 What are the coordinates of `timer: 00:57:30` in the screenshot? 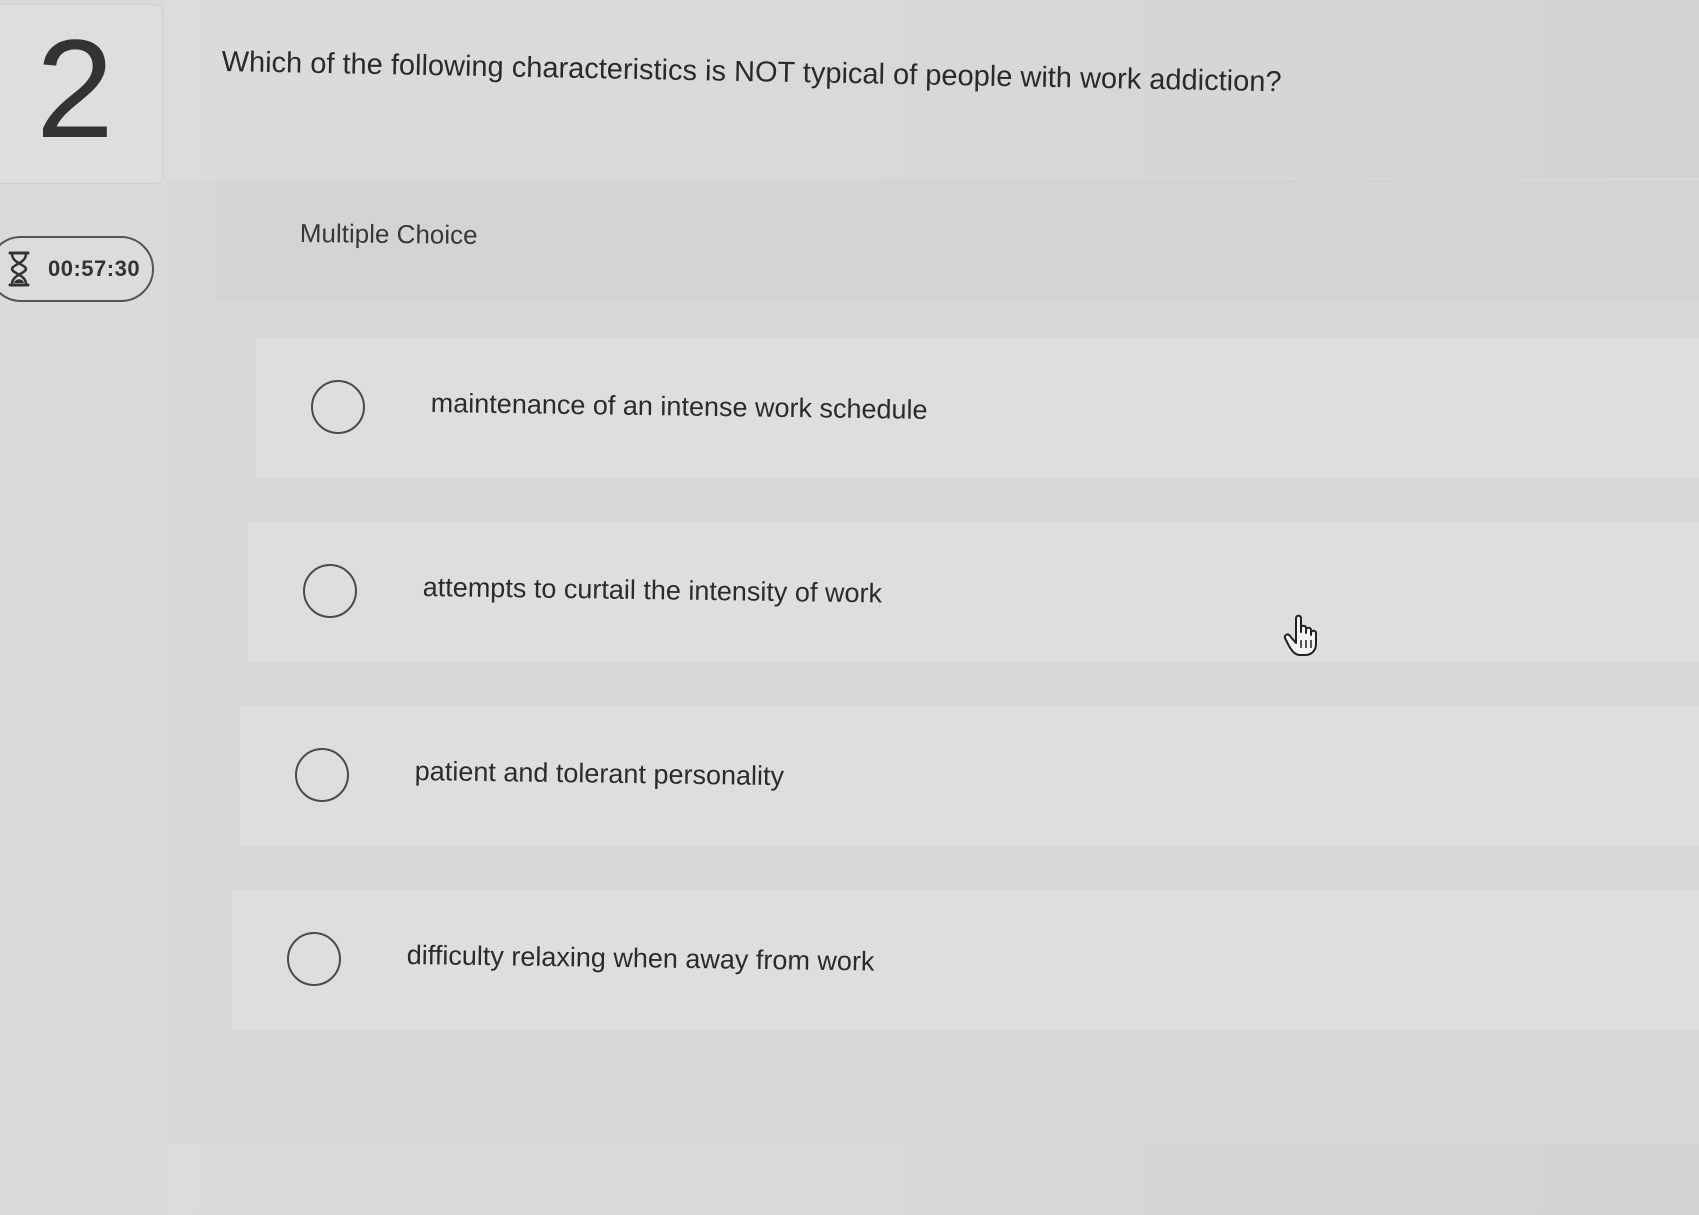 It's located at (77, 269).